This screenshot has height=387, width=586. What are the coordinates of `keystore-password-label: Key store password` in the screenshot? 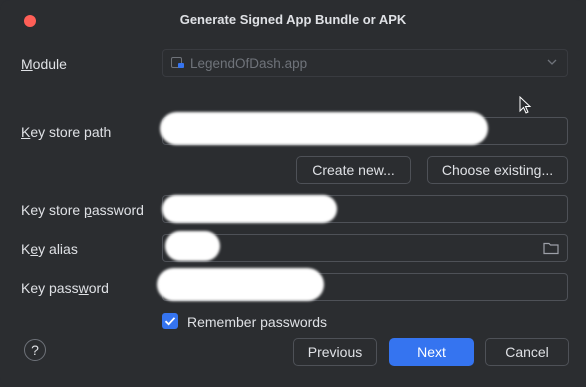 It's located at (82, 210).